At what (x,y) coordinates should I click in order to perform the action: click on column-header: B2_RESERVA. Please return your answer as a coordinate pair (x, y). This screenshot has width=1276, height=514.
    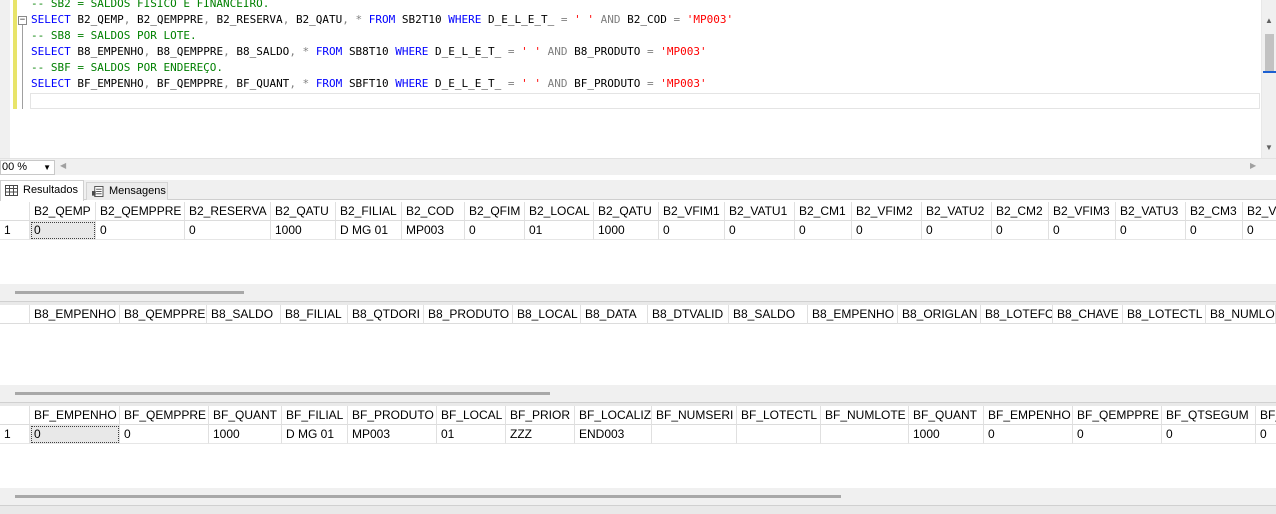
    Looking at the image, I should click on (228, 211).